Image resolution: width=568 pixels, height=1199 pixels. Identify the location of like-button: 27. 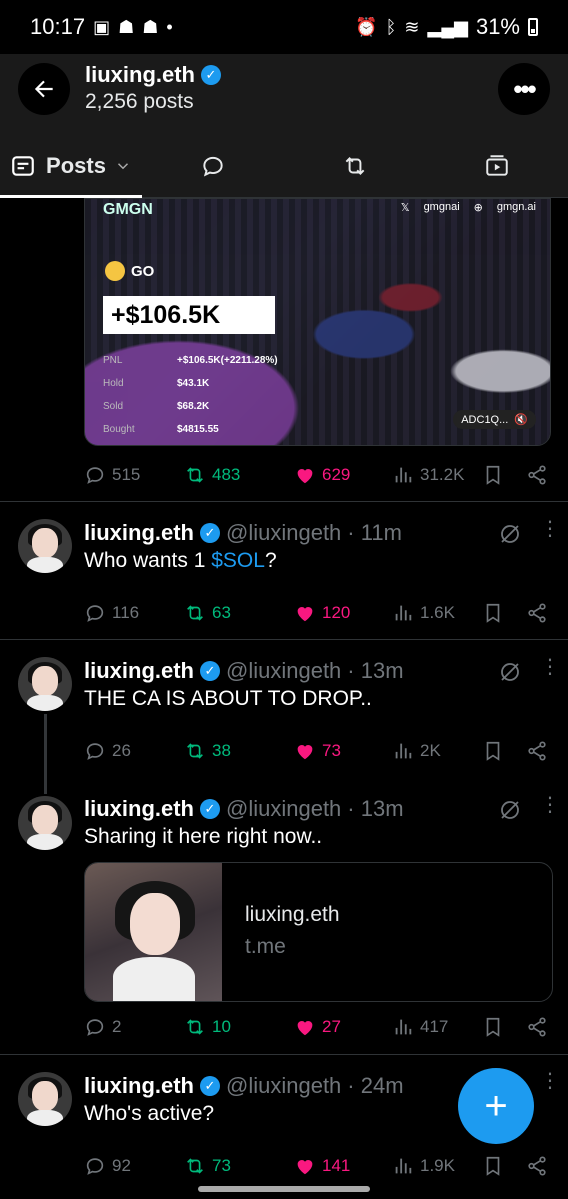
(343, 1027).